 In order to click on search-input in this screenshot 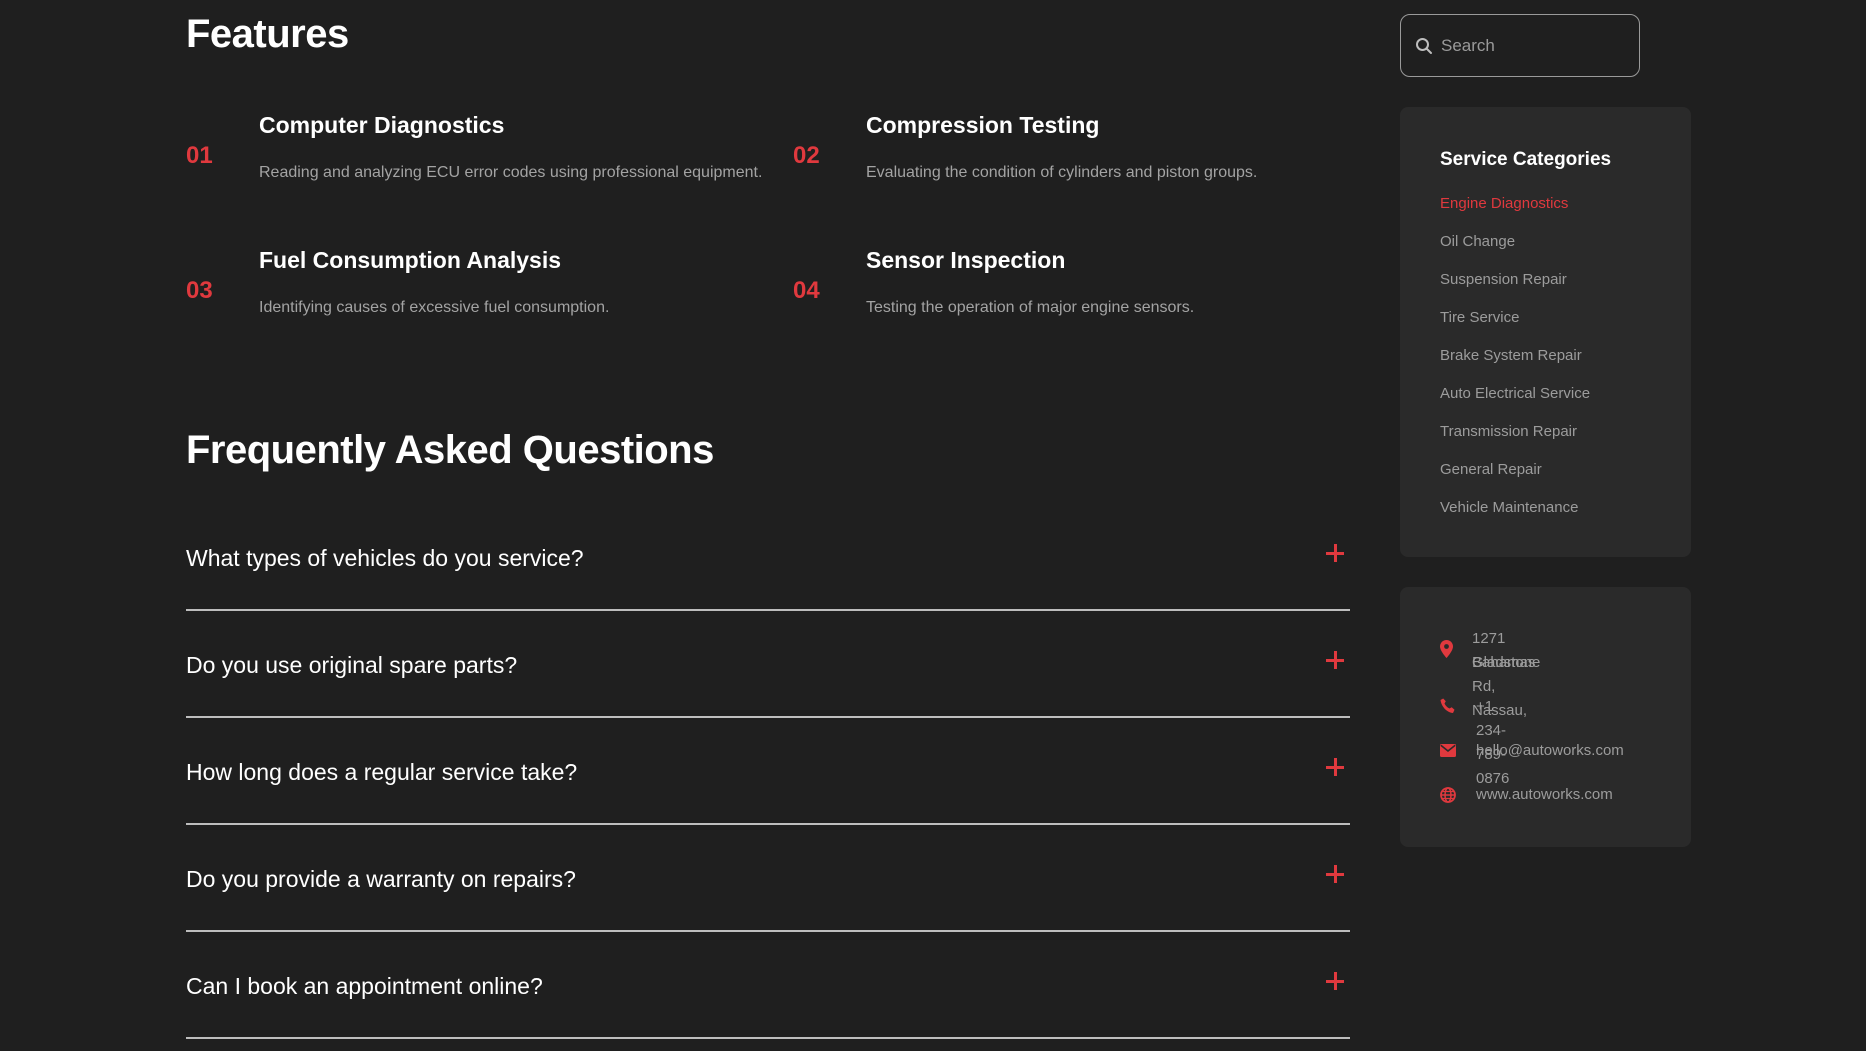, I will do `click(1533, 46)`.